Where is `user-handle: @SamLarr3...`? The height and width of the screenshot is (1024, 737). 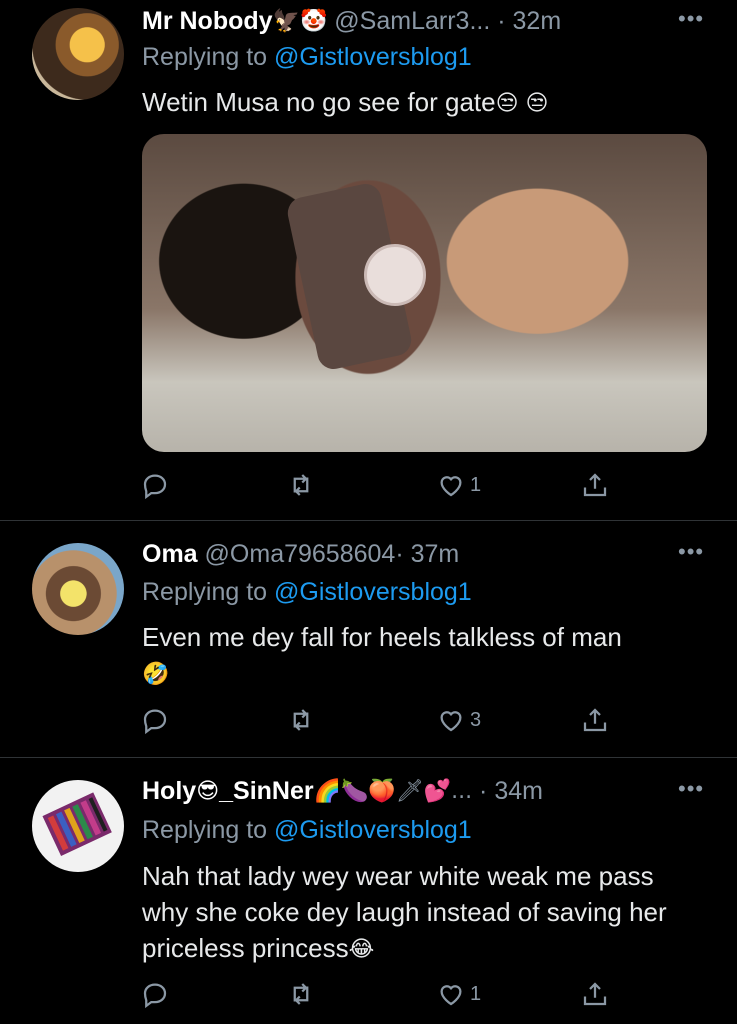 user-handle: @SamLarr3... is located at coordinates (412, 21).